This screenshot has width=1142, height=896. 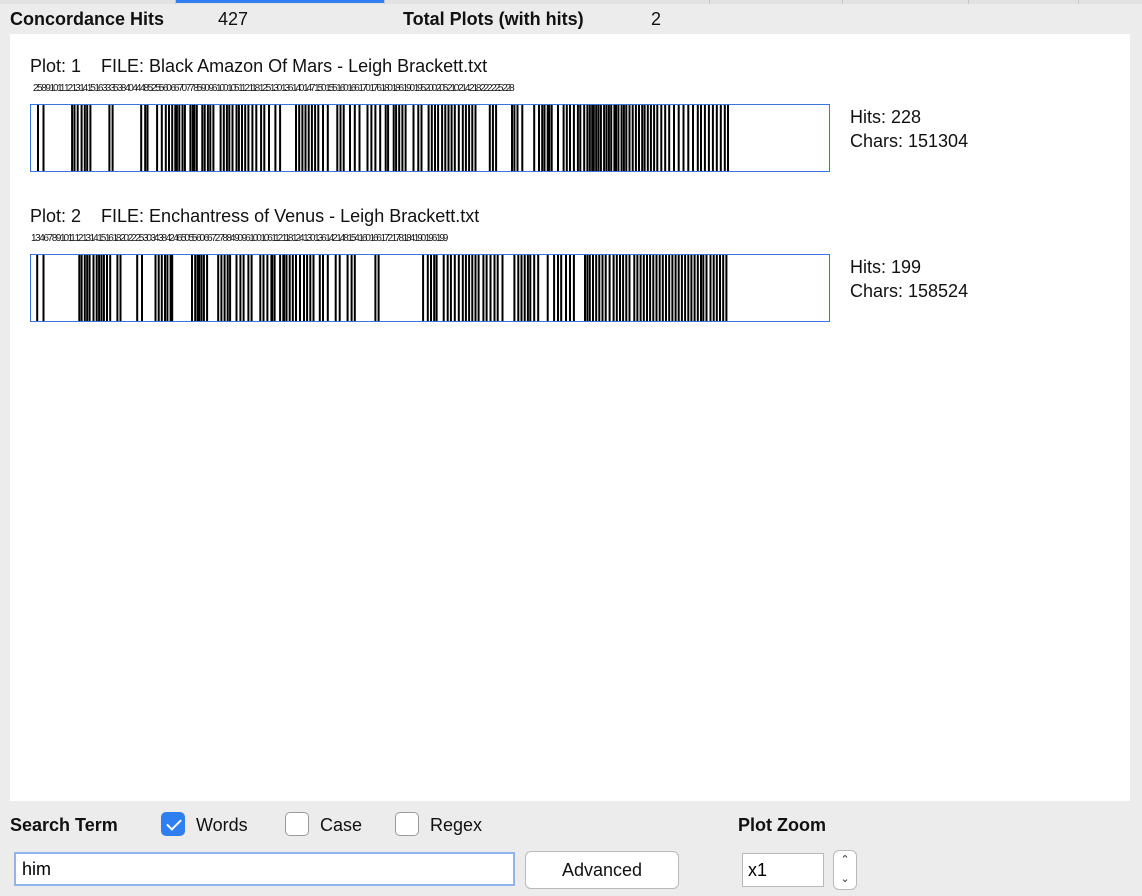 I want to click on advanced-button: Advanced, so click(x=602, y=870).